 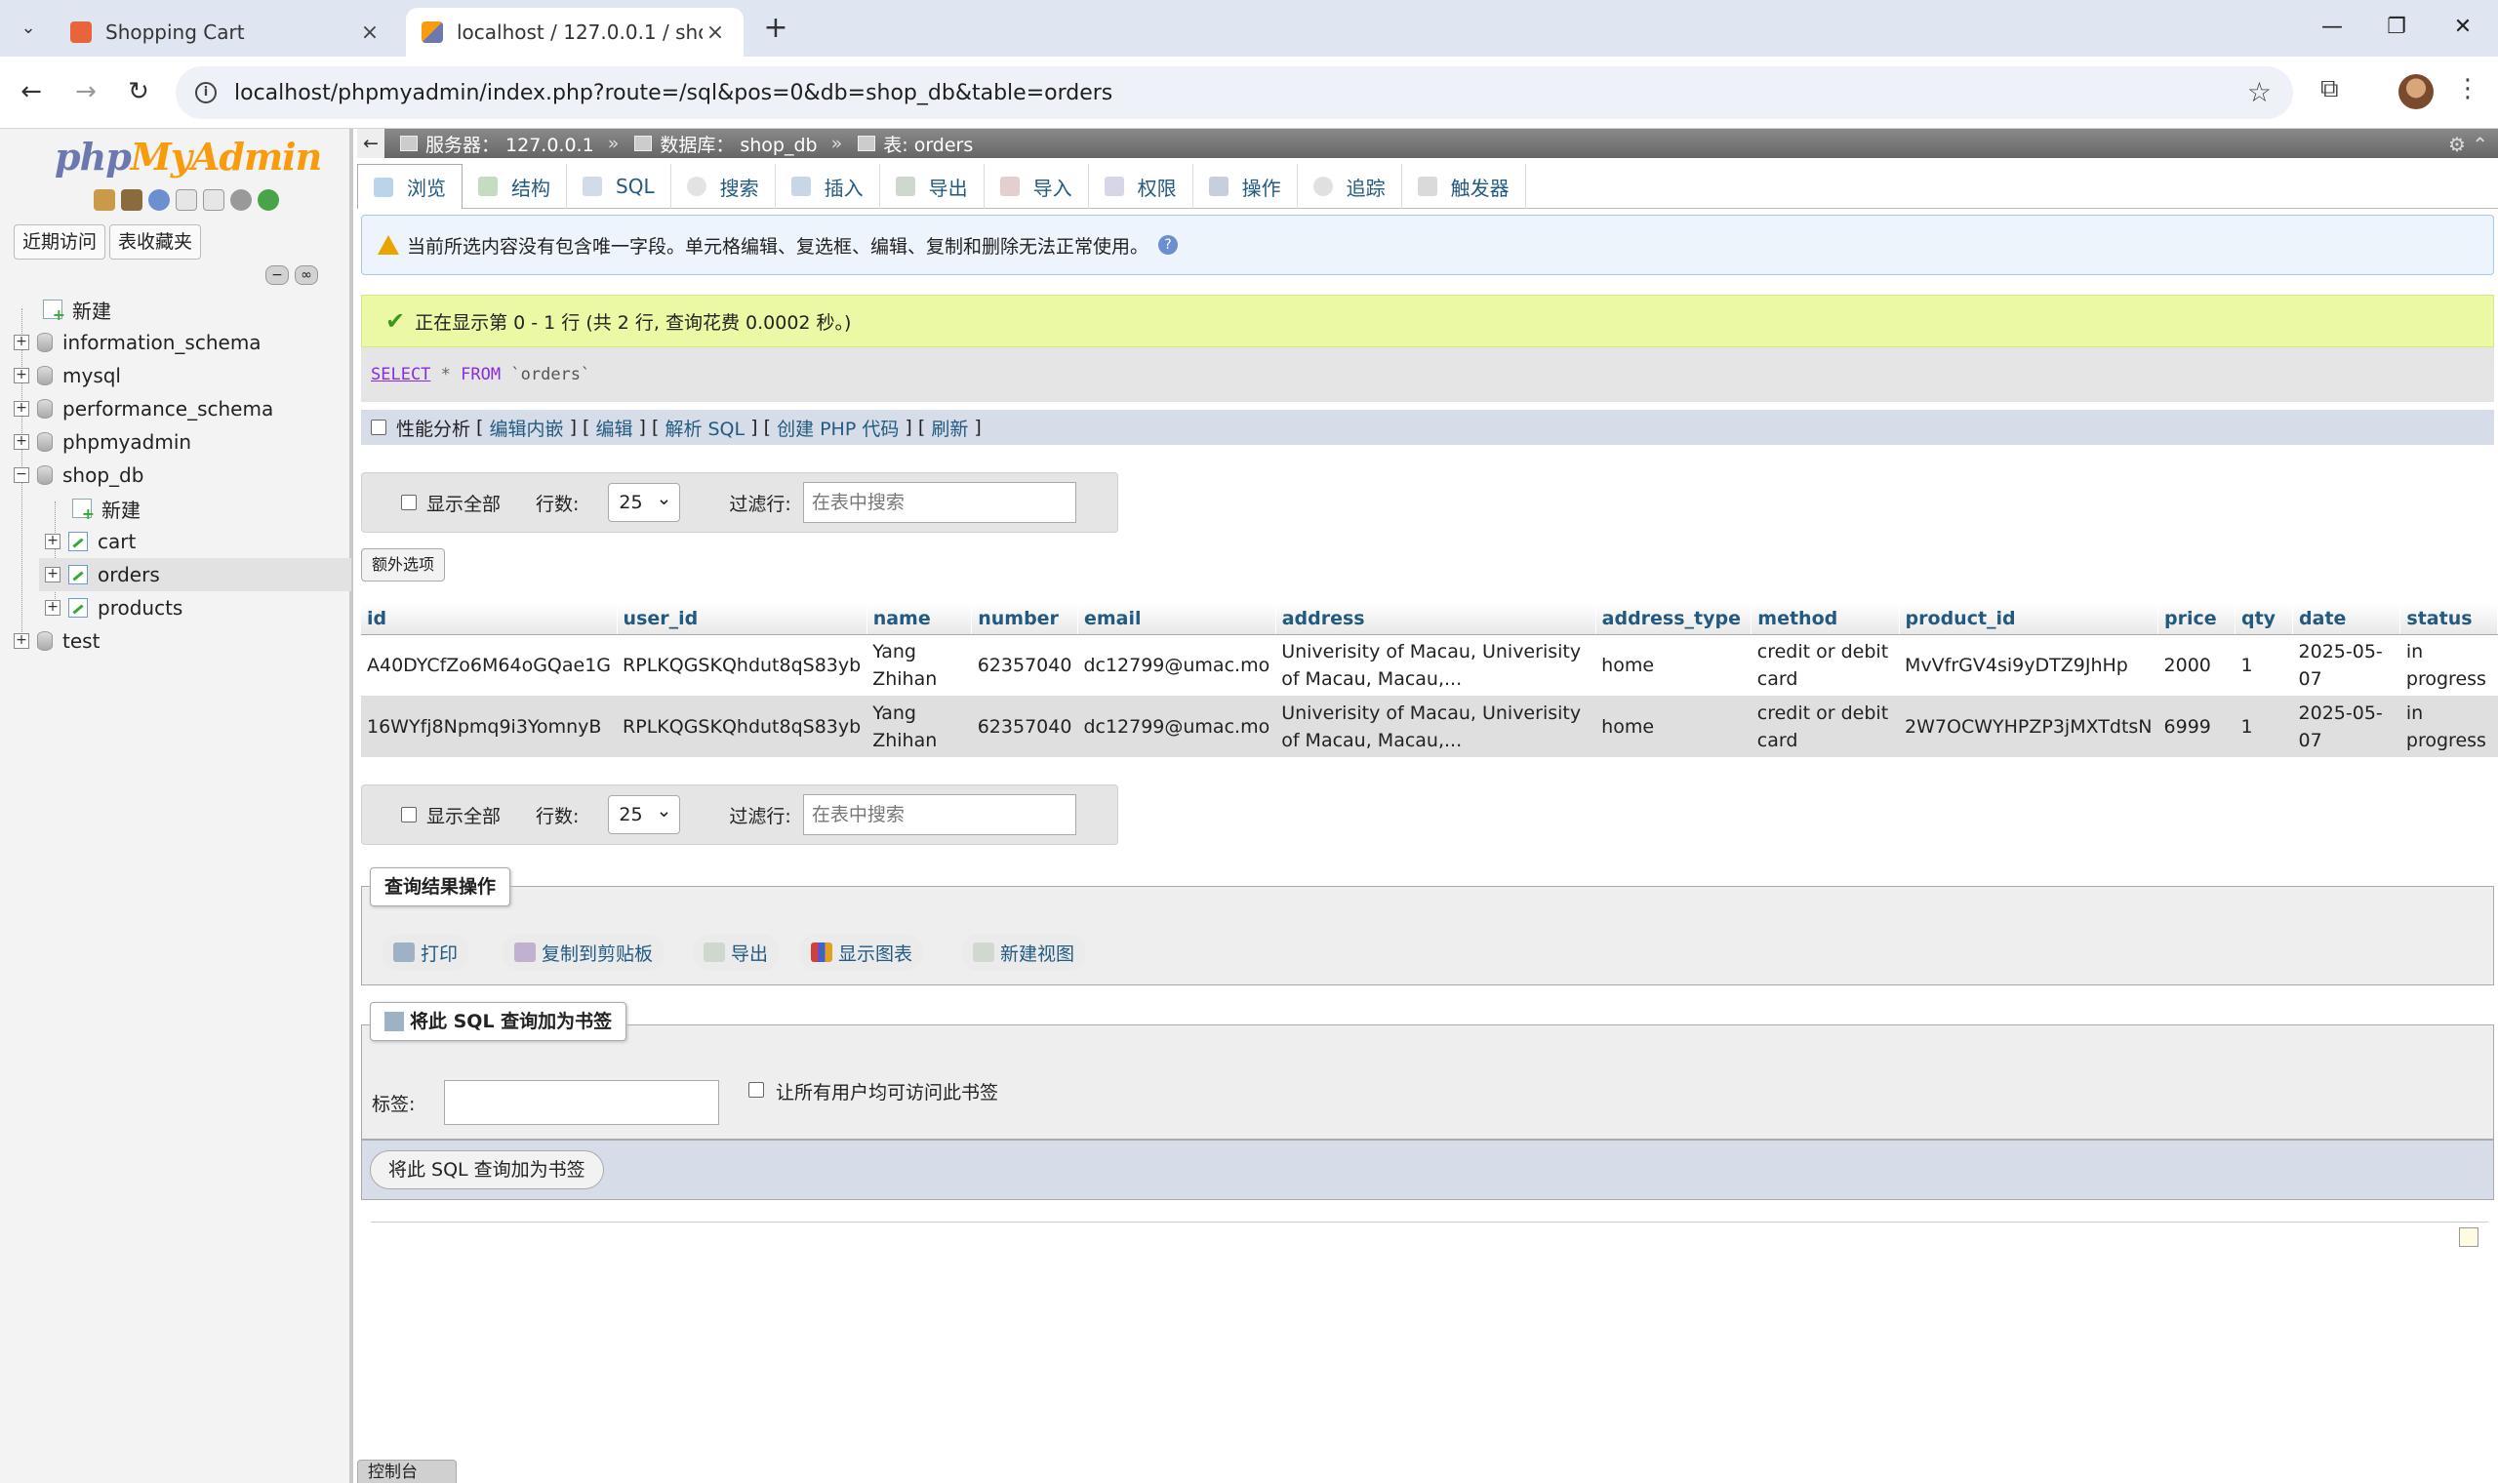 What do you see at coordinates (403, 565) in the screenshot?
I see `extra-options-button: 额外选项` at bounding box center [403, 565].